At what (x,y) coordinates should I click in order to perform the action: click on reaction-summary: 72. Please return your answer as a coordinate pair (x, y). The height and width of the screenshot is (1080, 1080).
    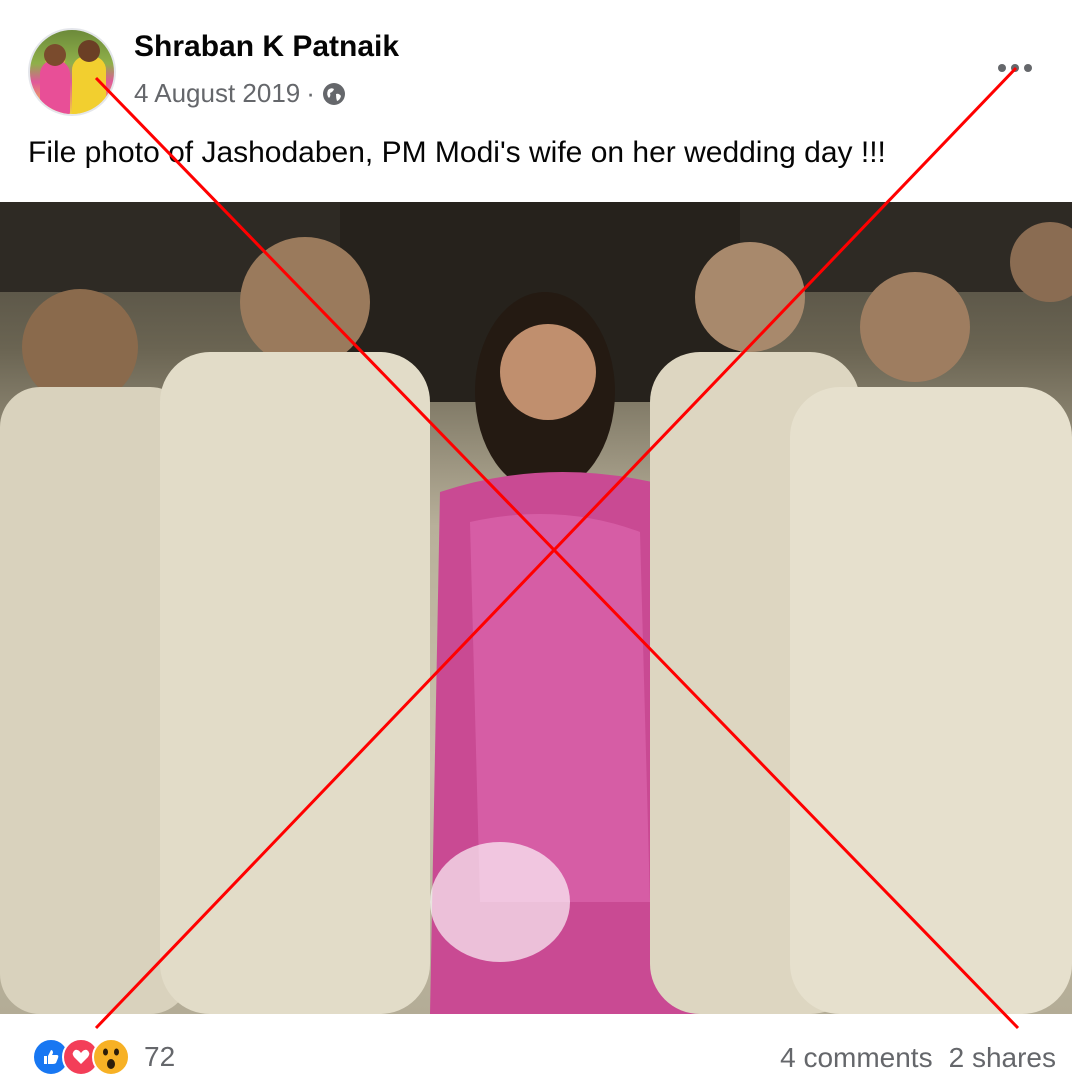
    Looking at the image, I should click on (103, 1057).